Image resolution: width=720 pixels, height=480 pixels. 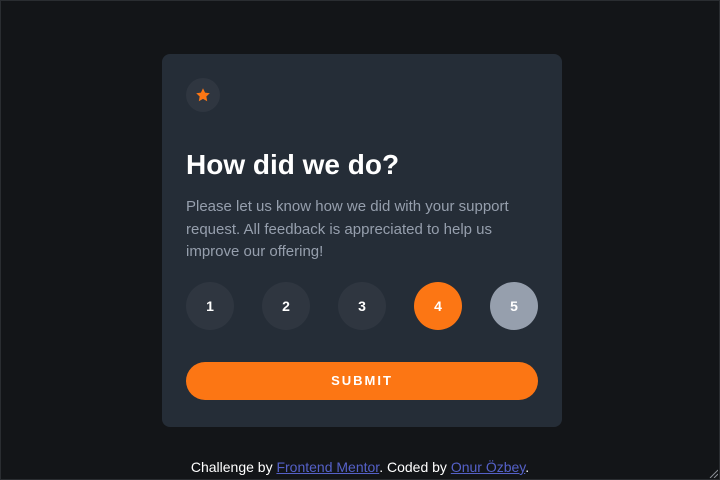 I want to click on rating-option-3: 3, so click(x=362, y=305).